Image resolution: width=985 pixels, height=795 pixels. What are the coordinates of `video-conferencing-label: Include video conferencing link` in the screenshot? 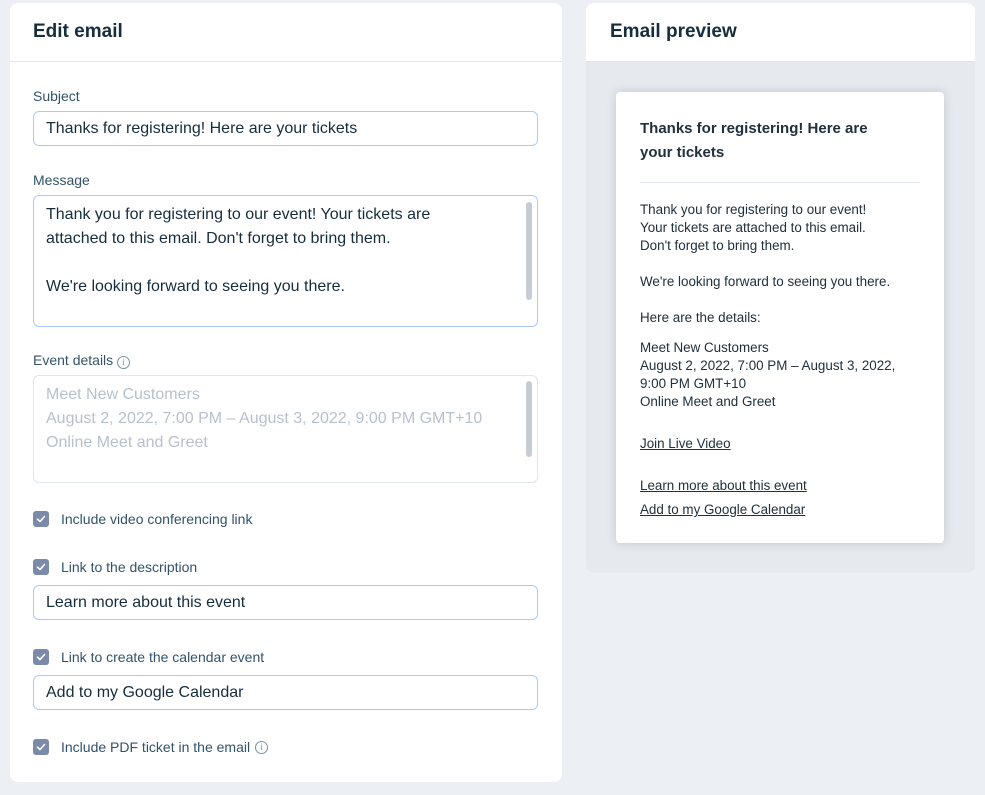 It's located at (157, 519).